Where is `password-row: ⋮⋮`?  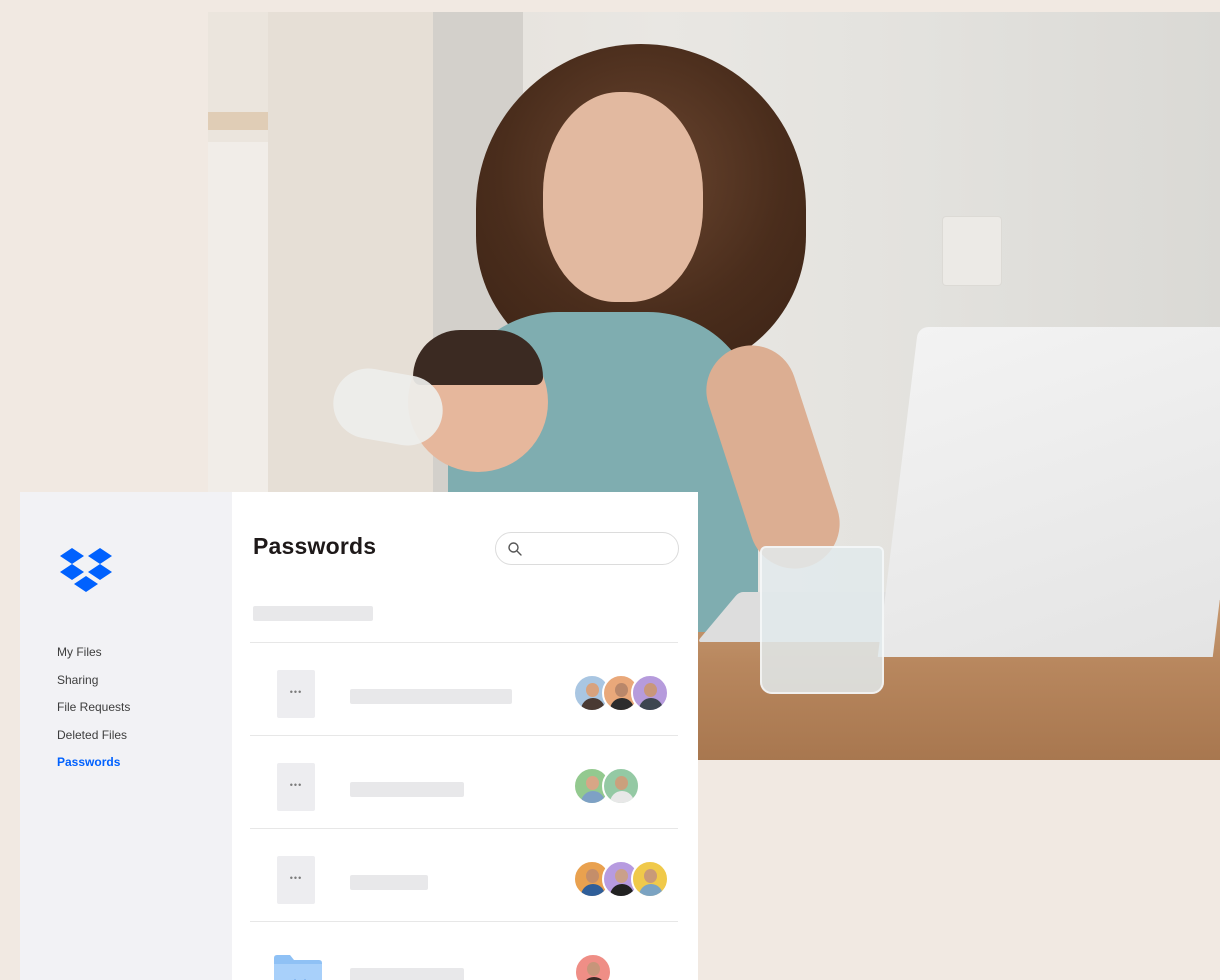
password-row: ⋮⋮ is located at coordinates (464, 950).